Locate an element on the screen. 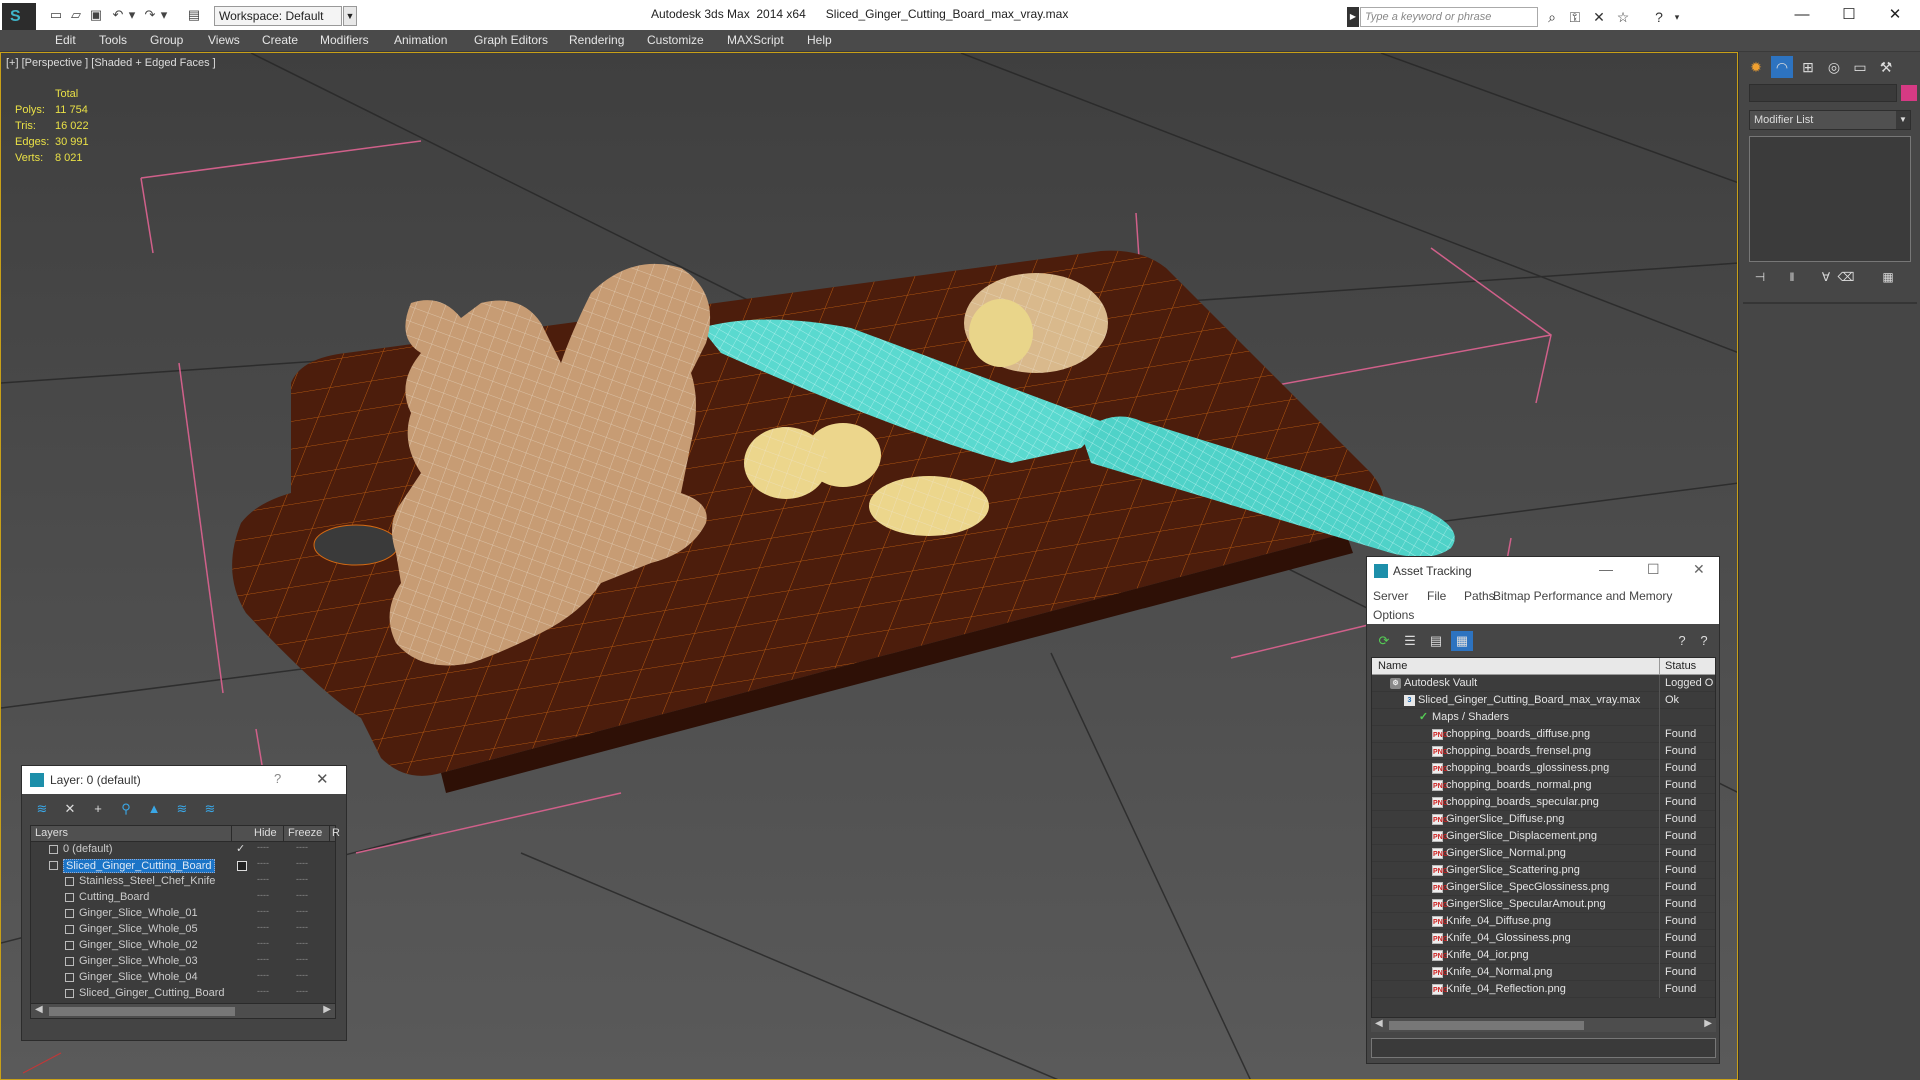  col-render: R is located at coordinates (336, 833).